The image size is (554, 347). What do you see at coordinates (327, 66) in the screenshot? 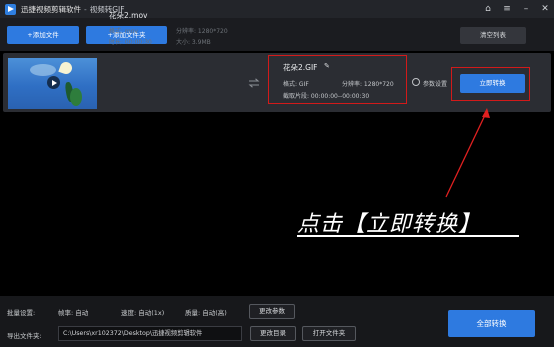
I see `edit-icon: ✎` at bounding box center [327, 66].